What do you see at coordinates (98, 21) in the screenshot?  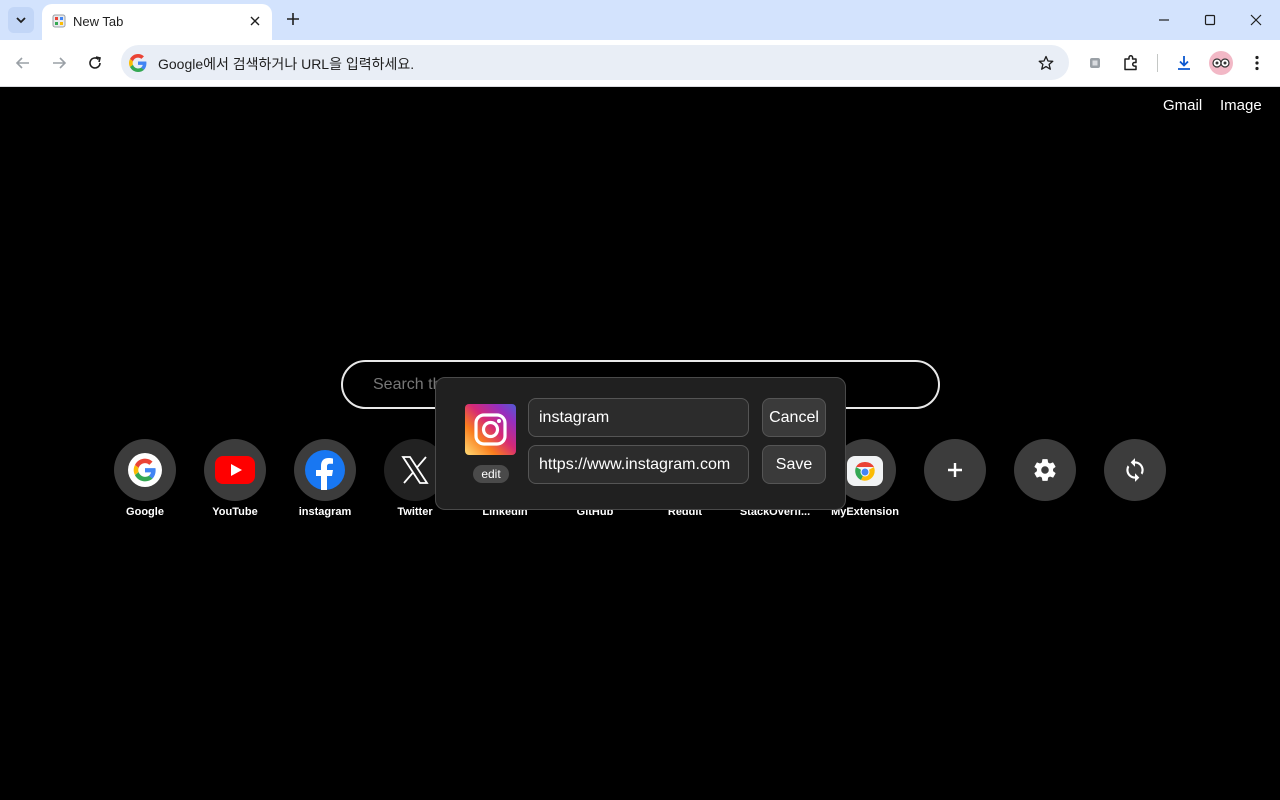 I see `tab-title: New Tab` at bounding box center [98, 21].